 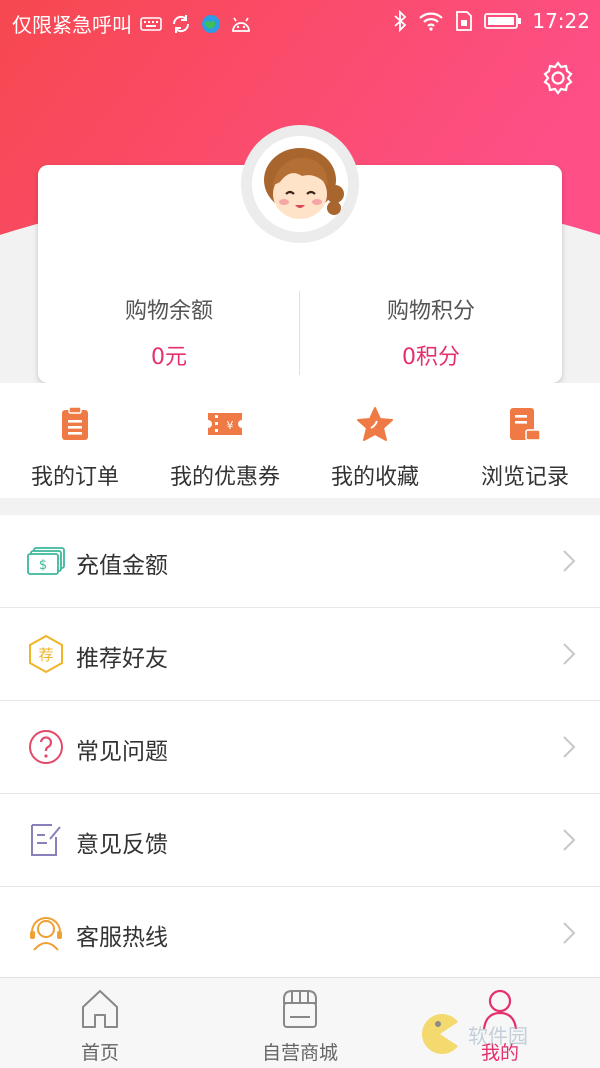 What do you see at coordinates (225, 424) in the screenshot?
I see `coupon-icon: ¥` at bounding box center [225, 424].